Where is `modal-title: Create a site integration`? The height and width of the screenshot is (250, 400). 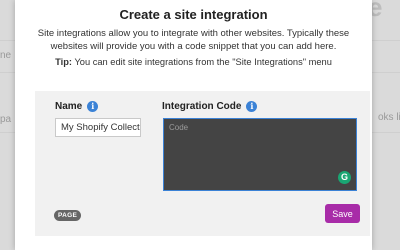
modal-title: Create a site integration is located at coordinates (193, 14).